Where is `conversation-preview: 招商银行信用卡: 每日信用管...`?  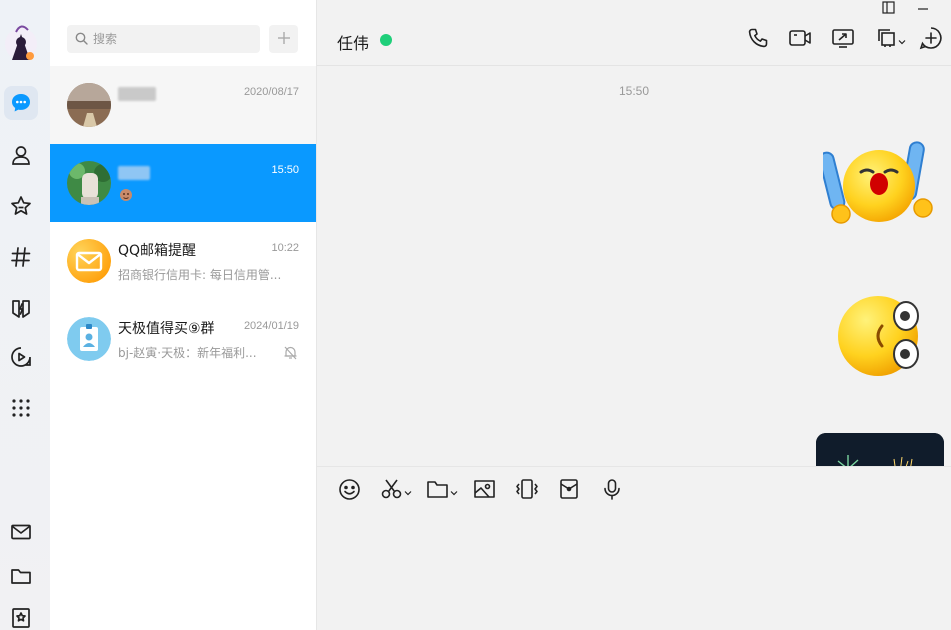
conversation-preview: 招商银行信用卡: 每日信用管... is located at coordinates (200, 275).